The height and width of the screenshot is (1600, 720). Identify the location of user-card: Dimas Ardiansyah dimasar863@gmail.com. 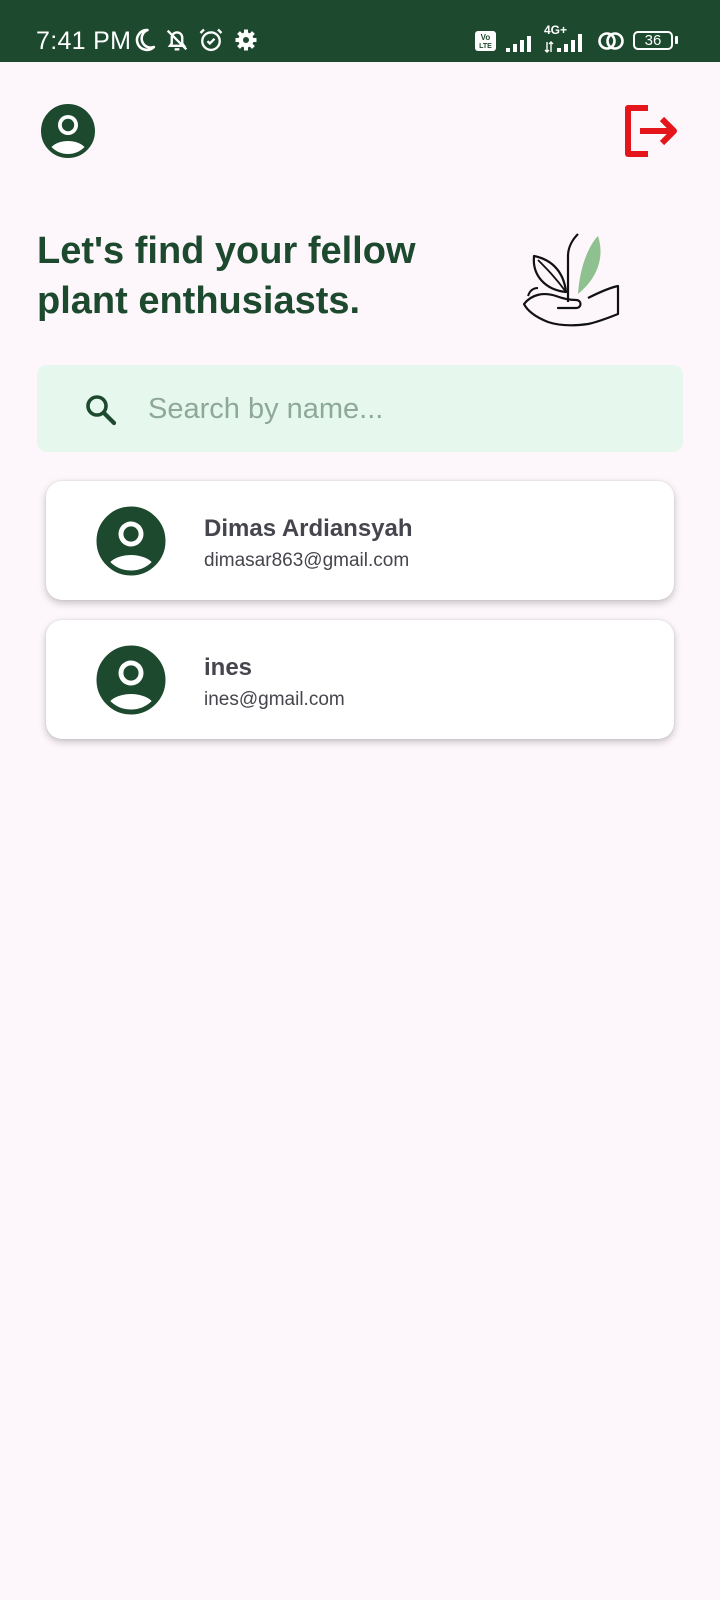
(360, 540).